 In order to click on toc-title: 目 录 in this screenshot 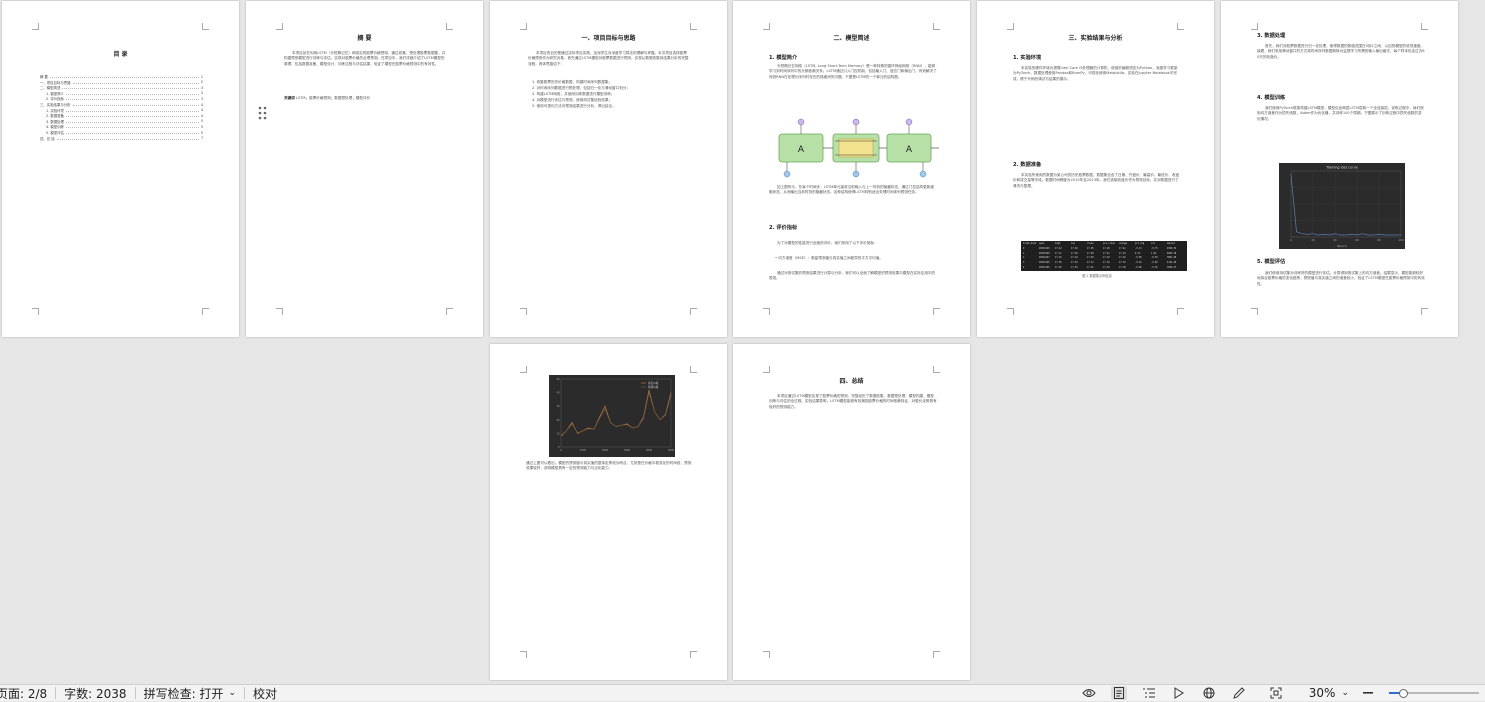, I will do `click(120, 54)`.